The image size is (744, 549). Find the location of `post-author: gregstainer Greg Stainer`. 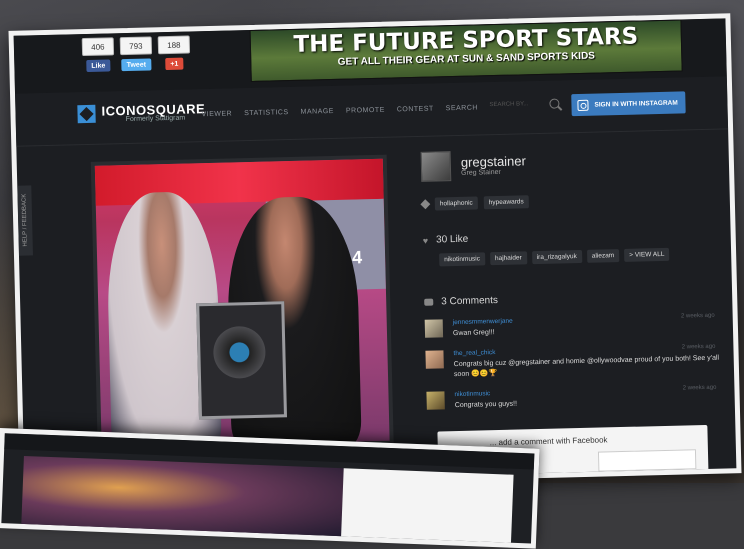

post-author: gregstainer Greg Stainer is located at coordinates (571, 163).